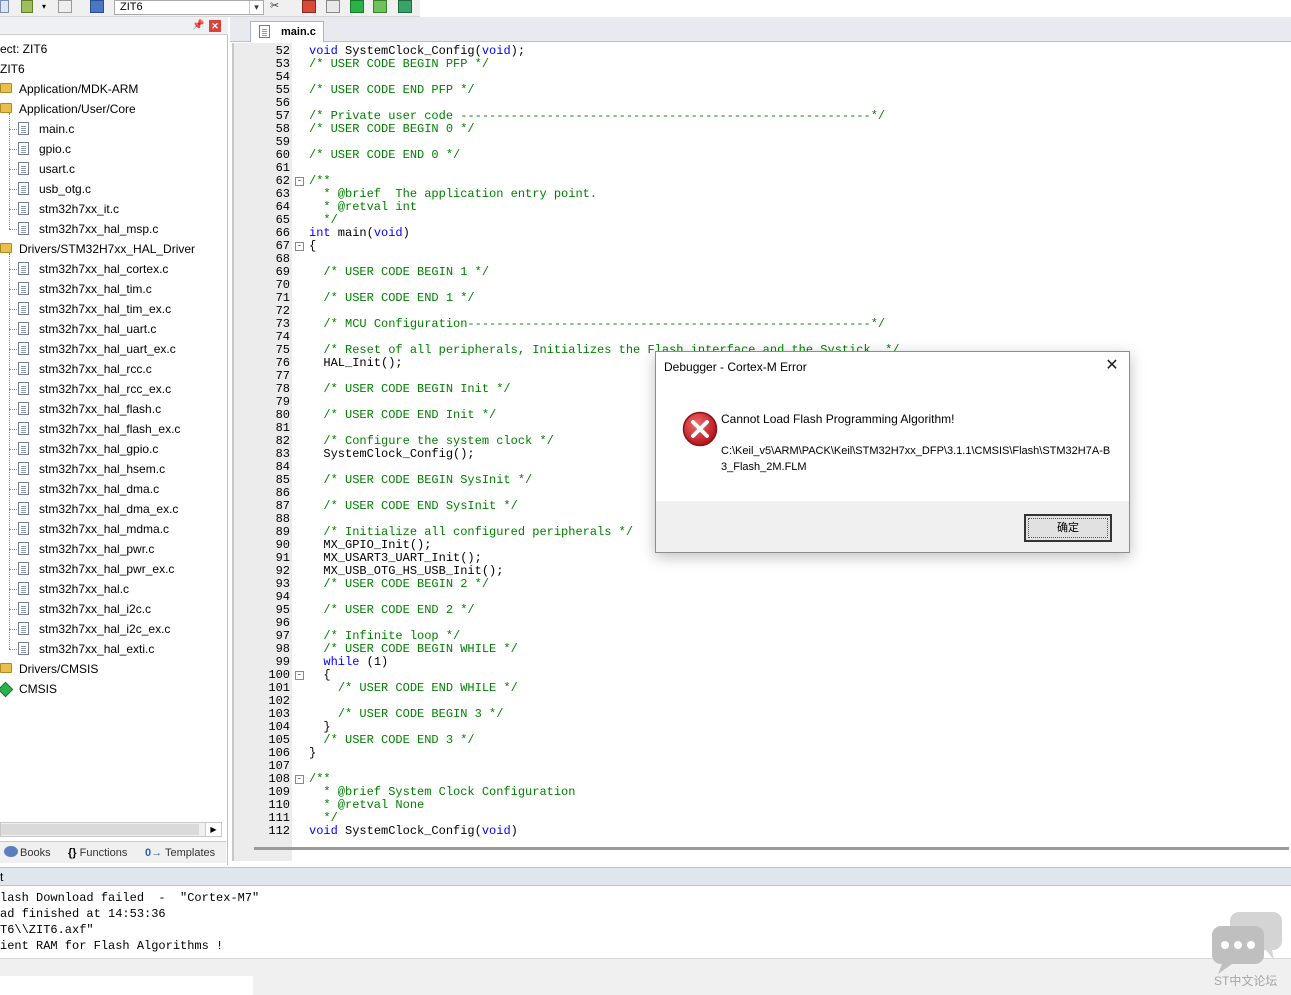 The width and height of the screenshot is (1291, 995). Describe the element at coordinates (645, 876) in the screenshot. I see `build-output-header: t` at that location.